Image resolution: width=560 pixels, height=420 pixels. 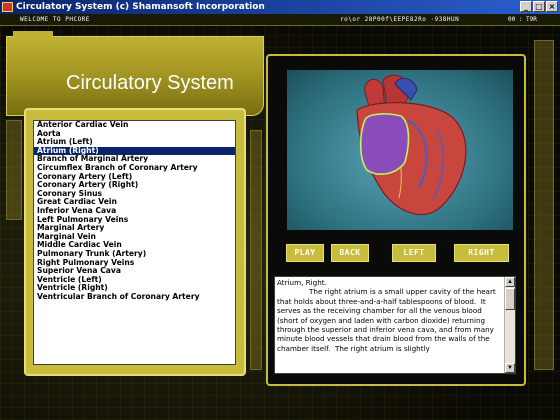 I want to click on hud-time-readout: 00 : T9R, so click(x=522, y=19).